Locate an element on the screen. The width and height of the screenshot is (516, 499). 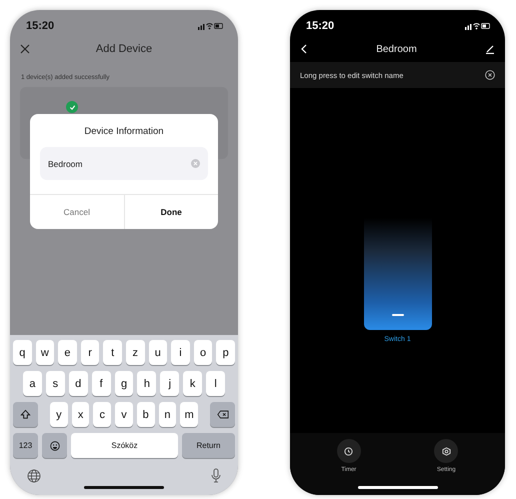
shift-icon is located at coordinates (25, 414).